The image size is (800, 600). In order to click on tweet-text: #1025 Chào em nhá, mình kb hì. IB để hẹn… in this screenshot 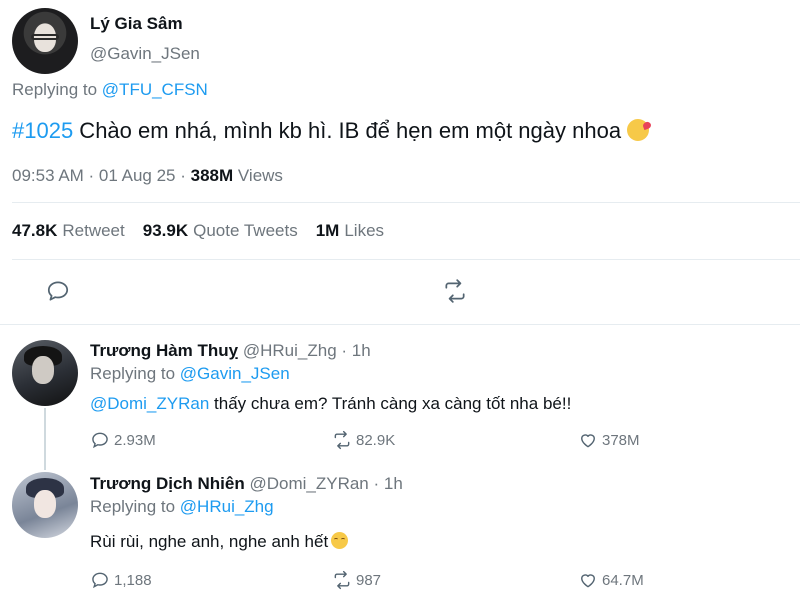, I will do `click(331, 131)`.